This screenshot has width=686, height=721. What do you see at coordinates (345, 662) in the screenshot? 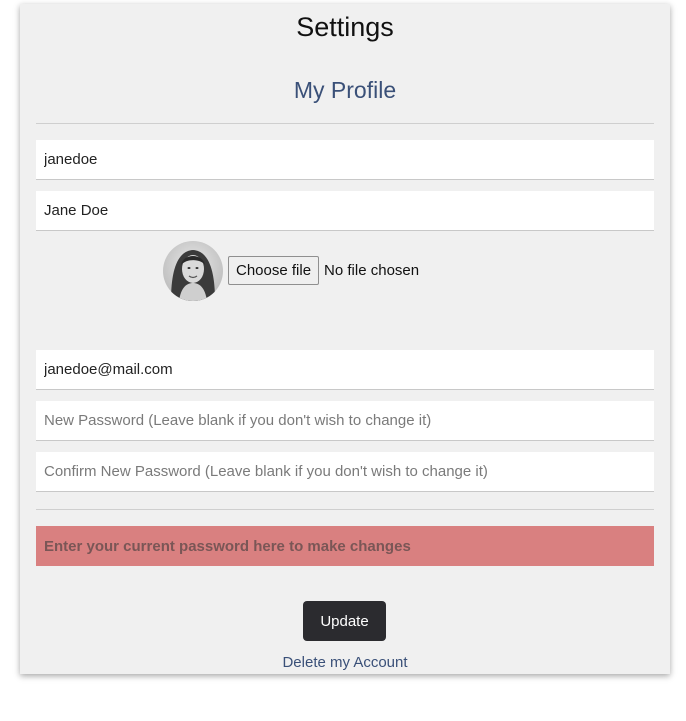
I see `delete-account-link: Delete my Account` at bounding box center [345, 662].